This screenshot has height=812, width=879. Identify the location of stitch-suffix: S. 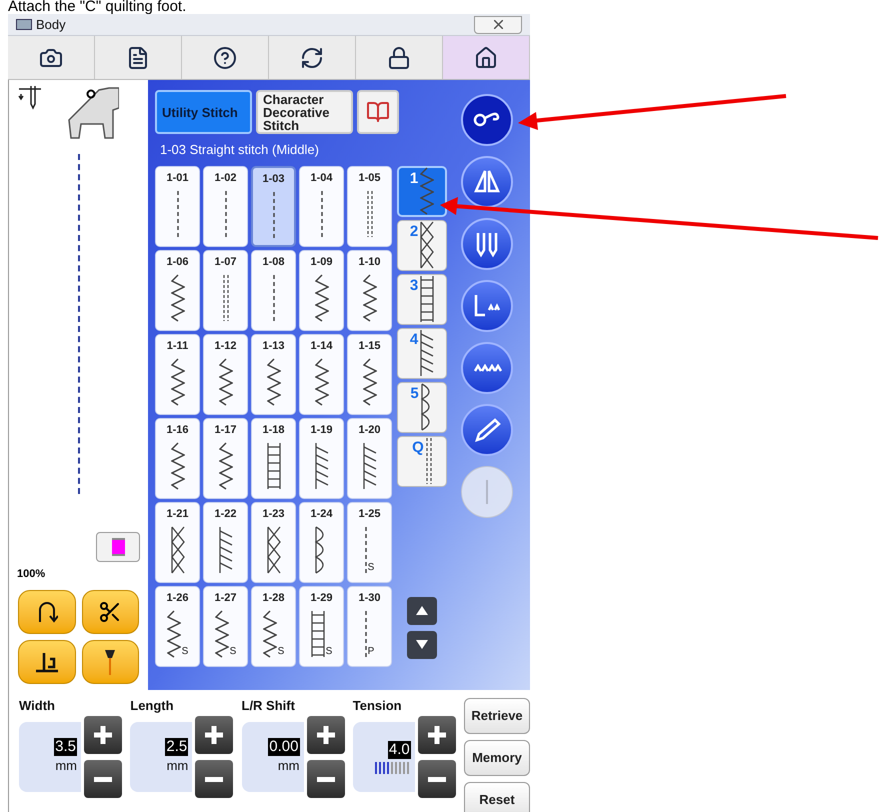
(233, 652).